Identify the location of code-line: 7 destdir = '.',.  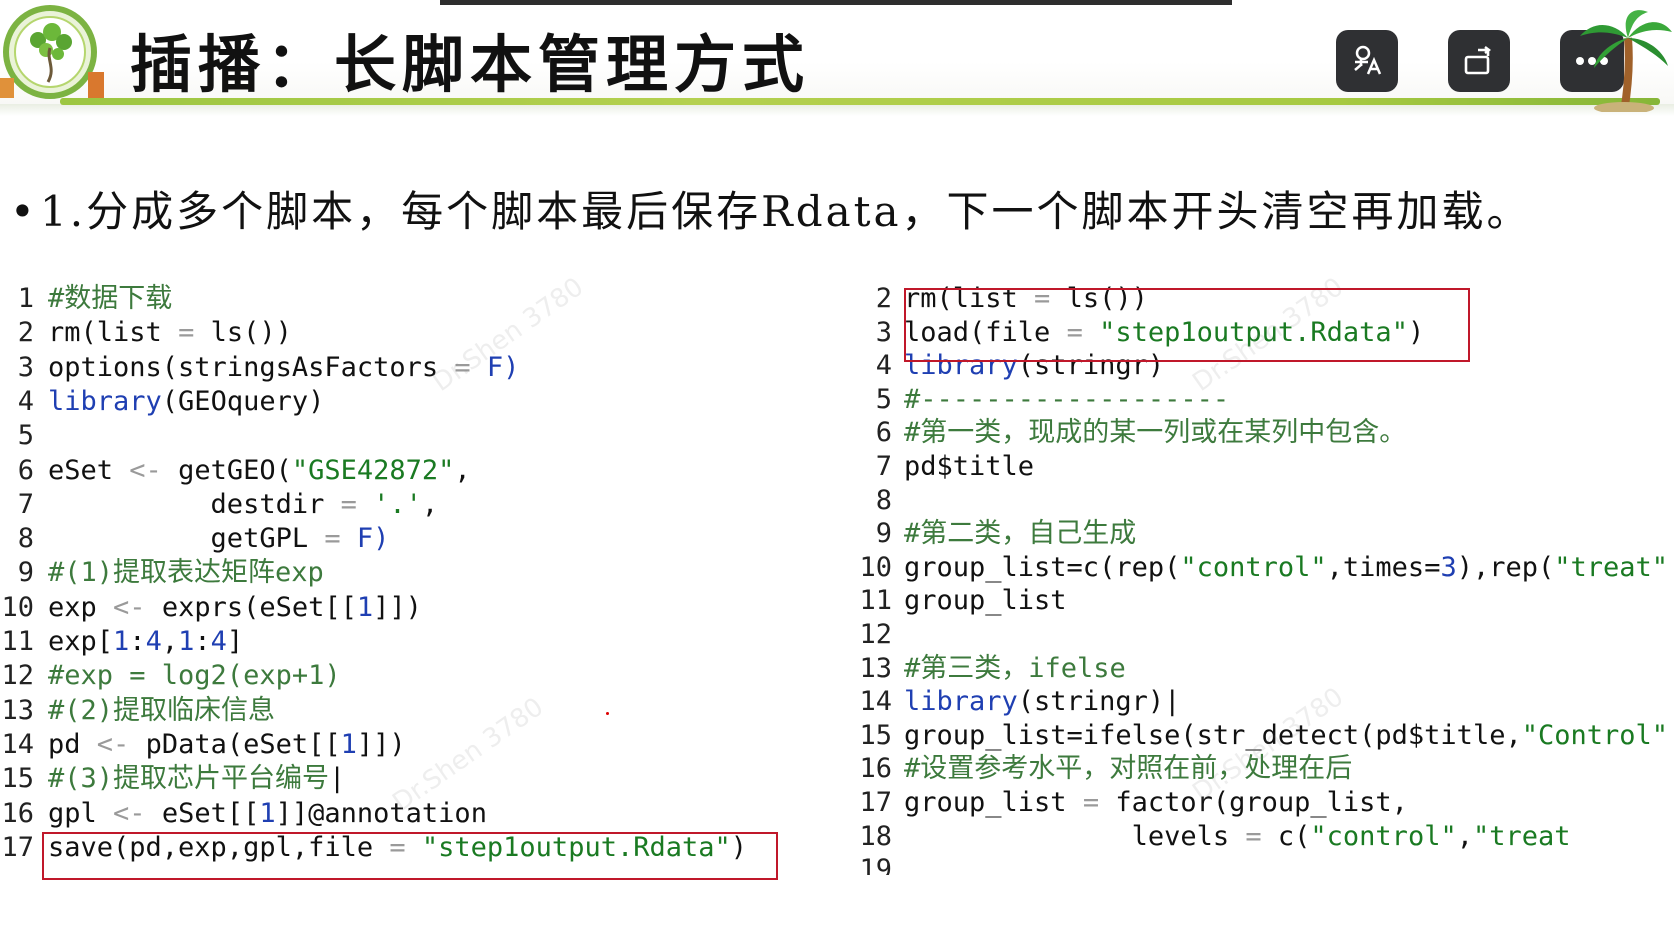
(219, 505).